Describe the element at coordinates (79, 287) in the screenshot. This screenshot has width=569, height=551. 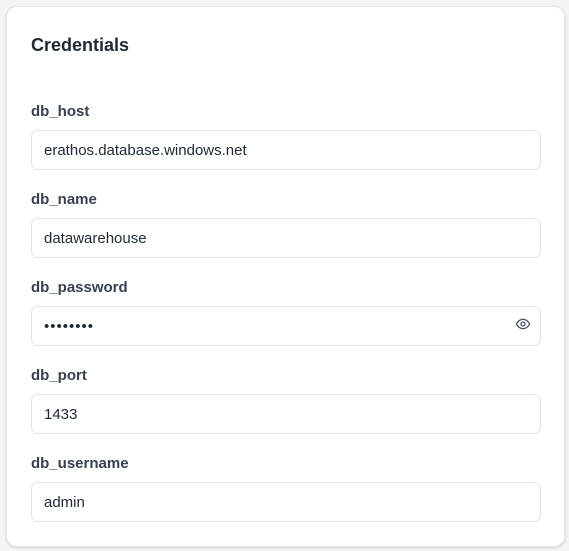
I see `db-password-label: db_password` at that location.